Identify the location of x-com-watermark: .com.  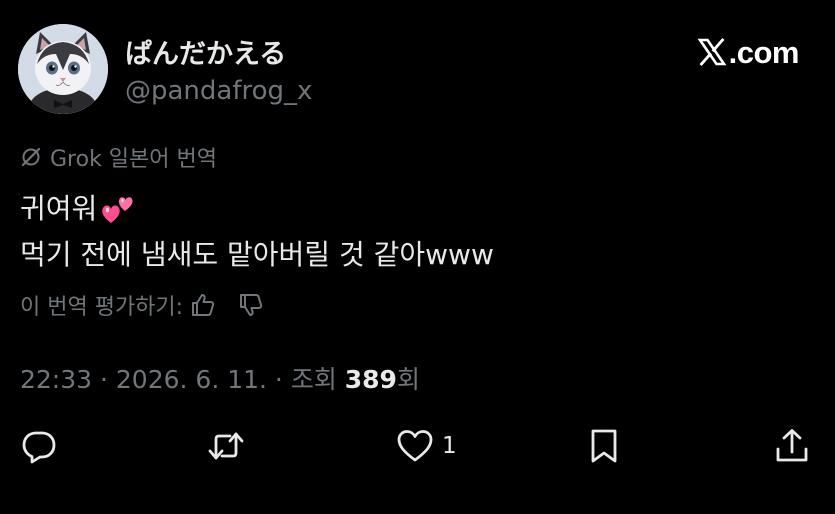
(748, 52).